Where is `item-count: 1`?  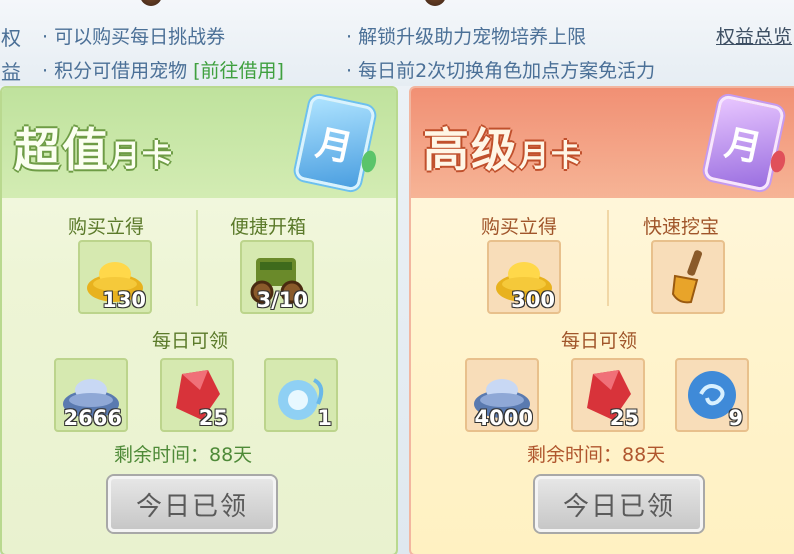 item-count: 1 is located at coordinates (324, 418).